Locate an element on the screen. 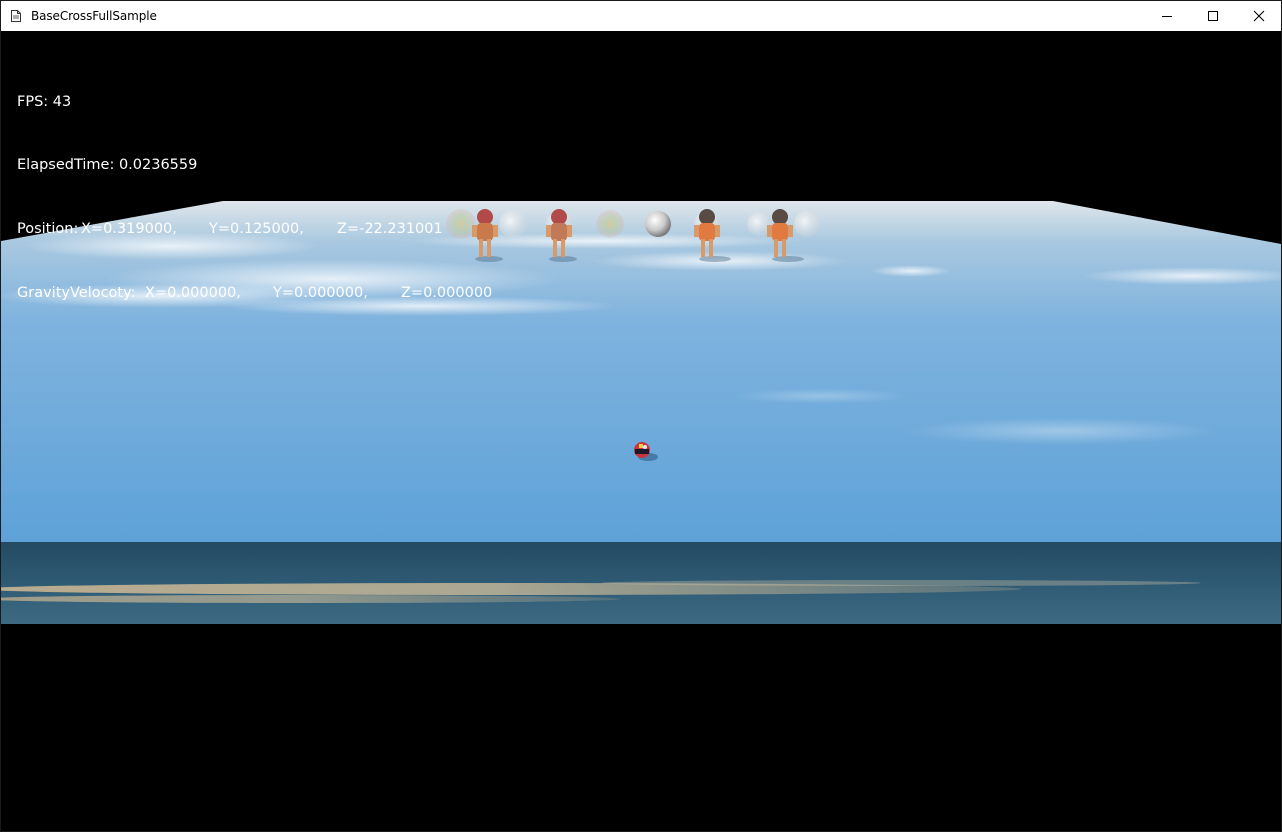 This screenshot has height=832, width=1282. title-bar: BaseCrossFullSample is located at coordinates (641, 16).